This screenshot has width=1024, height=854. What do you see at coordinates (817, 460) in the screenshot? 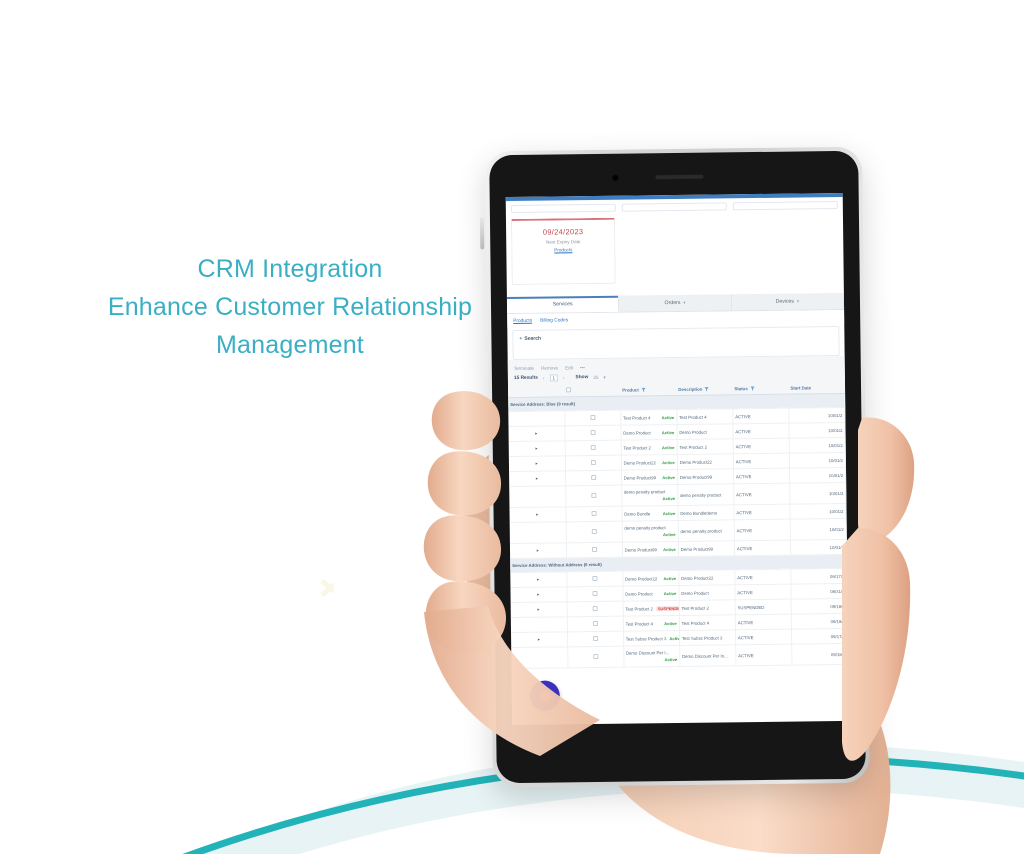
I see `cell-start-date: 10/01/2` at bounding box center [817, 460].